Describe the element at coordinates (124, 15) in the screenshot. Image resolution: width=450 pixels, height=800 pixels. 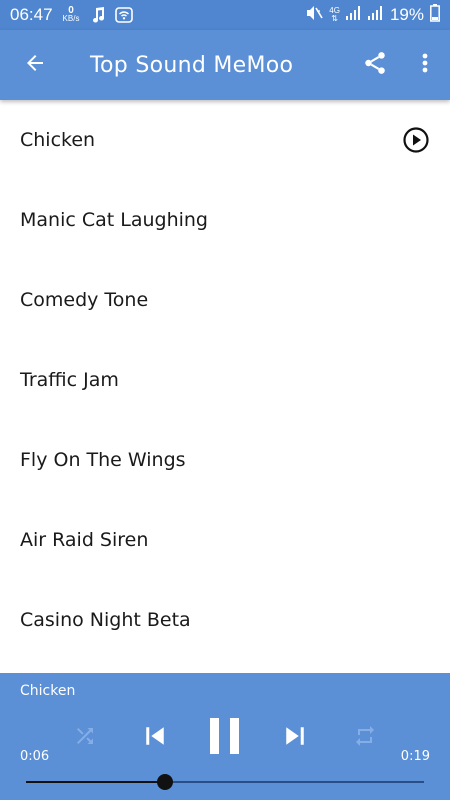
I see `wifi-box-icon` at that location.